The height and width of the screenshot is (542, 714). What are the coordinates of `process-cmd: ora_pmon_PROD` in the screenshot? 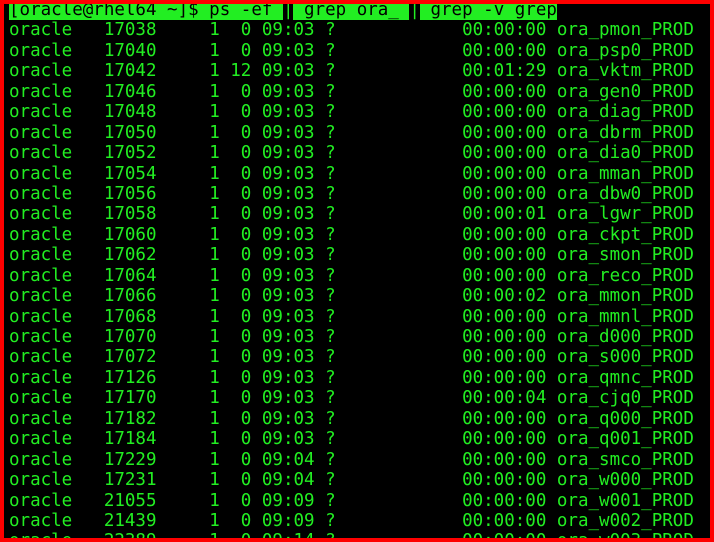 It's located at (620, 30).